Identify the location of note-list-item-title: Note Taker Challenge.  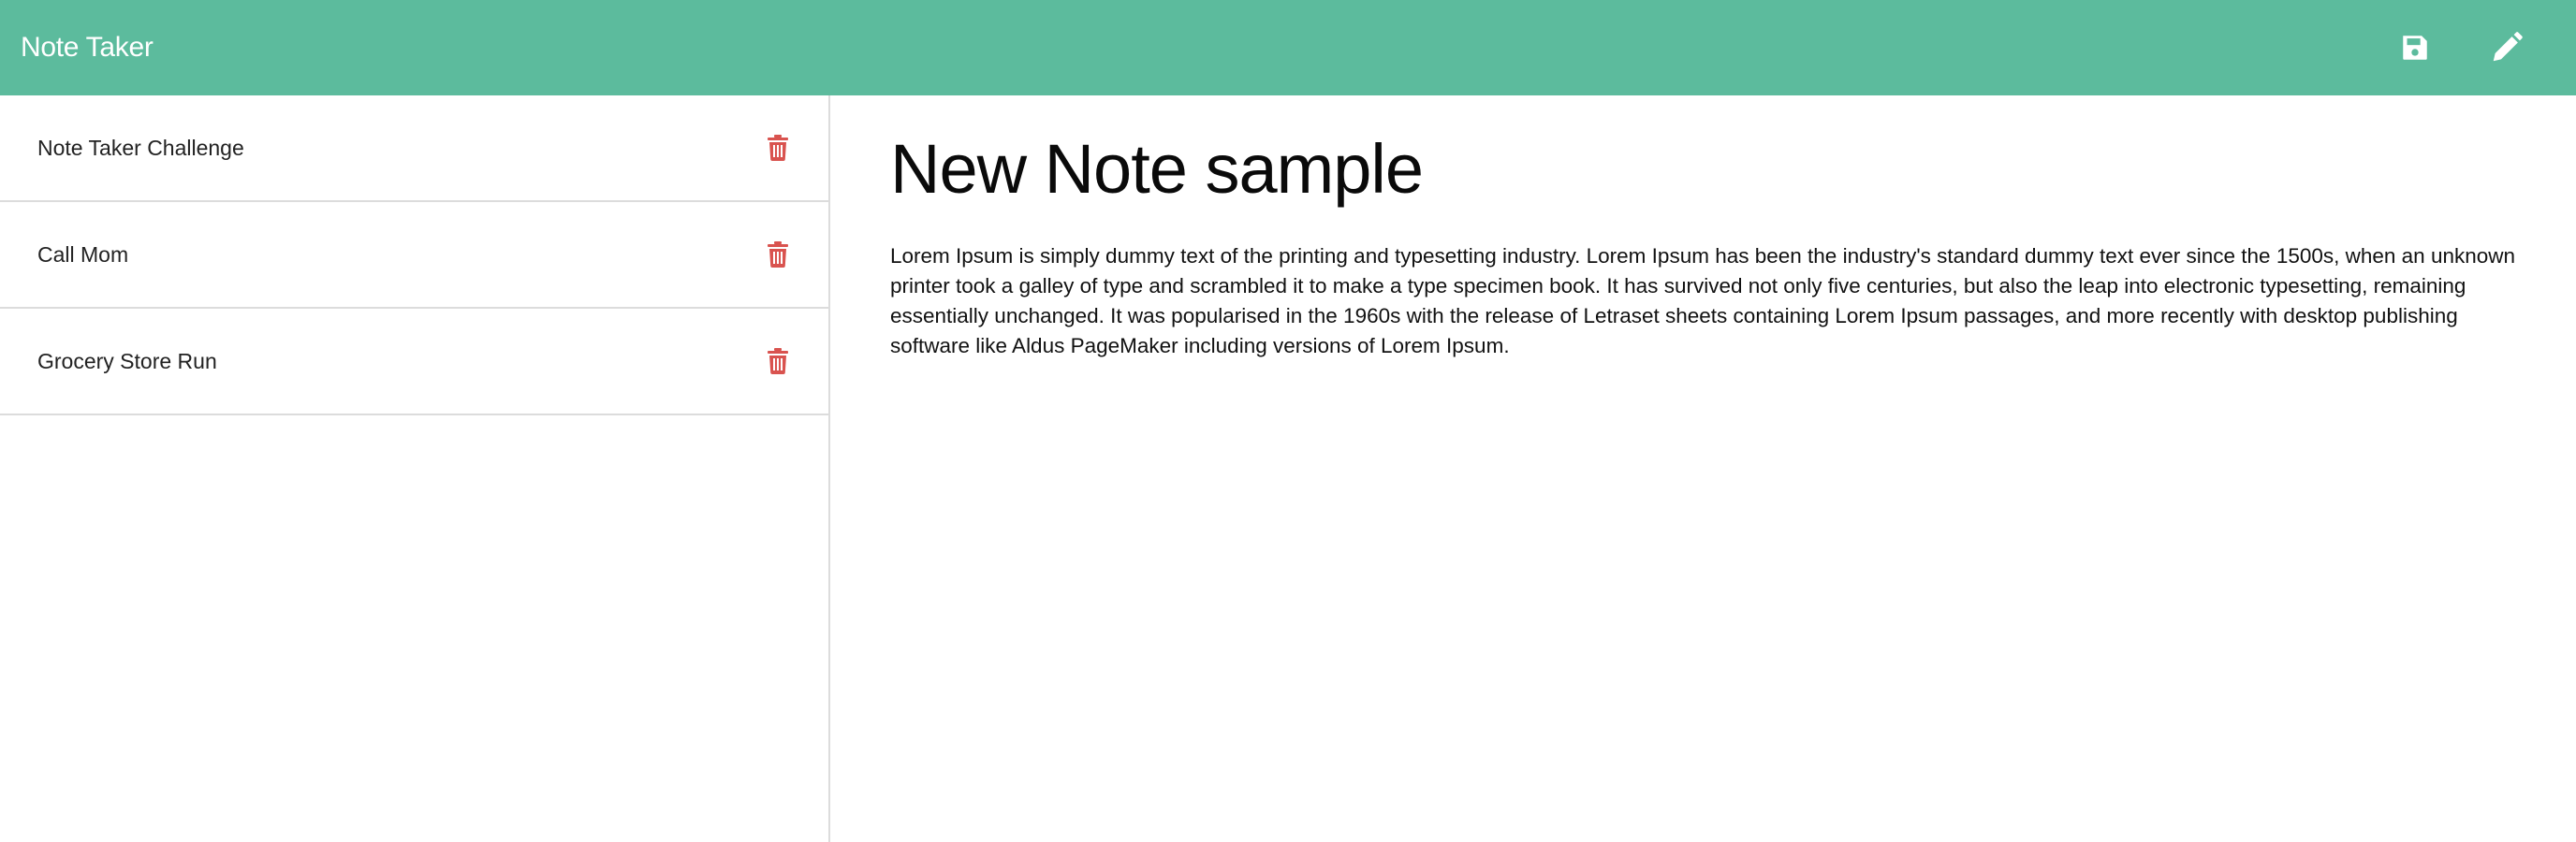
(140, 147).